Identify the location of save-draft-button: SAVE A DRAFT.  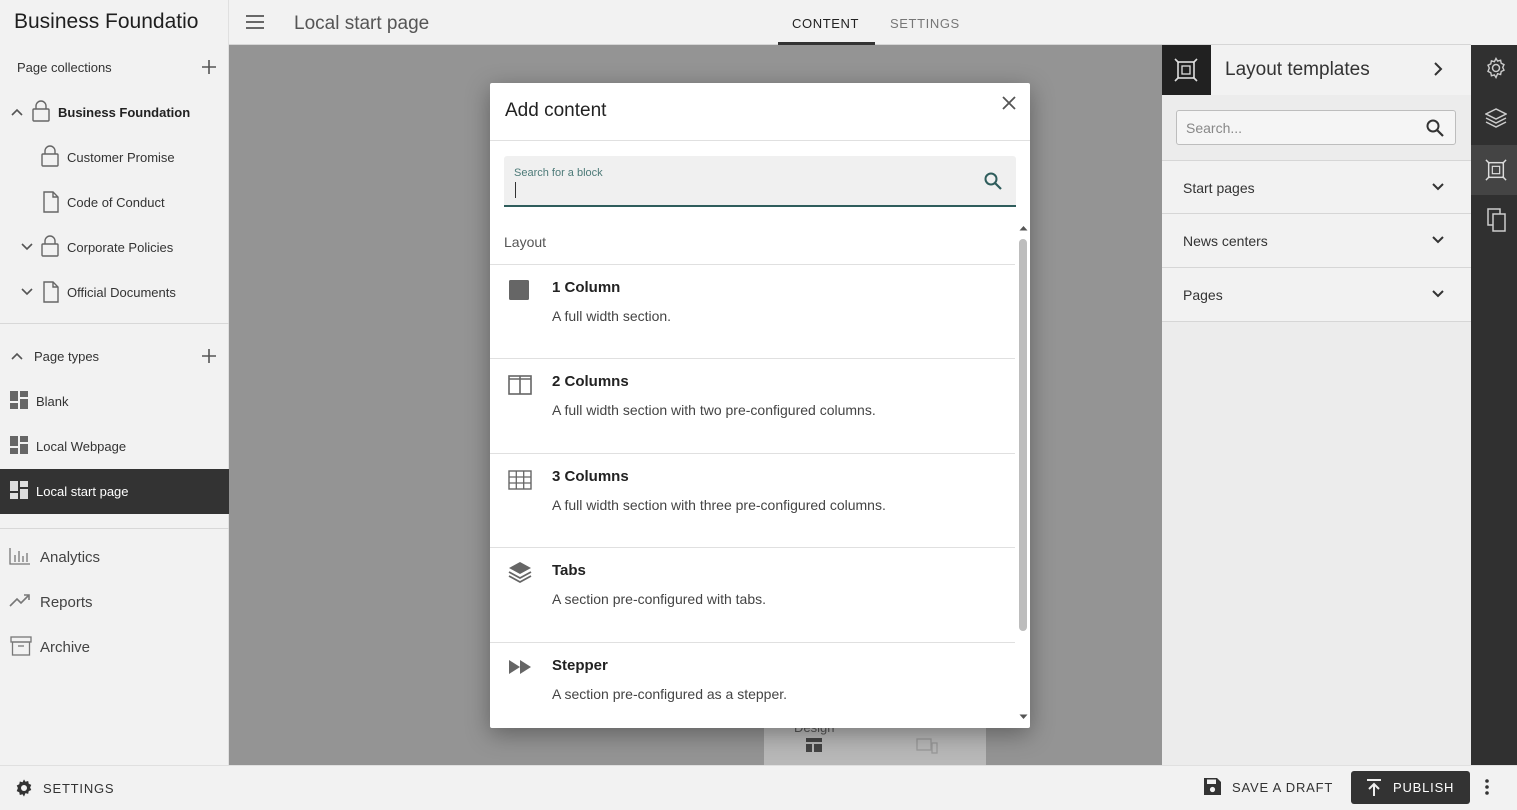
(1282, 787).